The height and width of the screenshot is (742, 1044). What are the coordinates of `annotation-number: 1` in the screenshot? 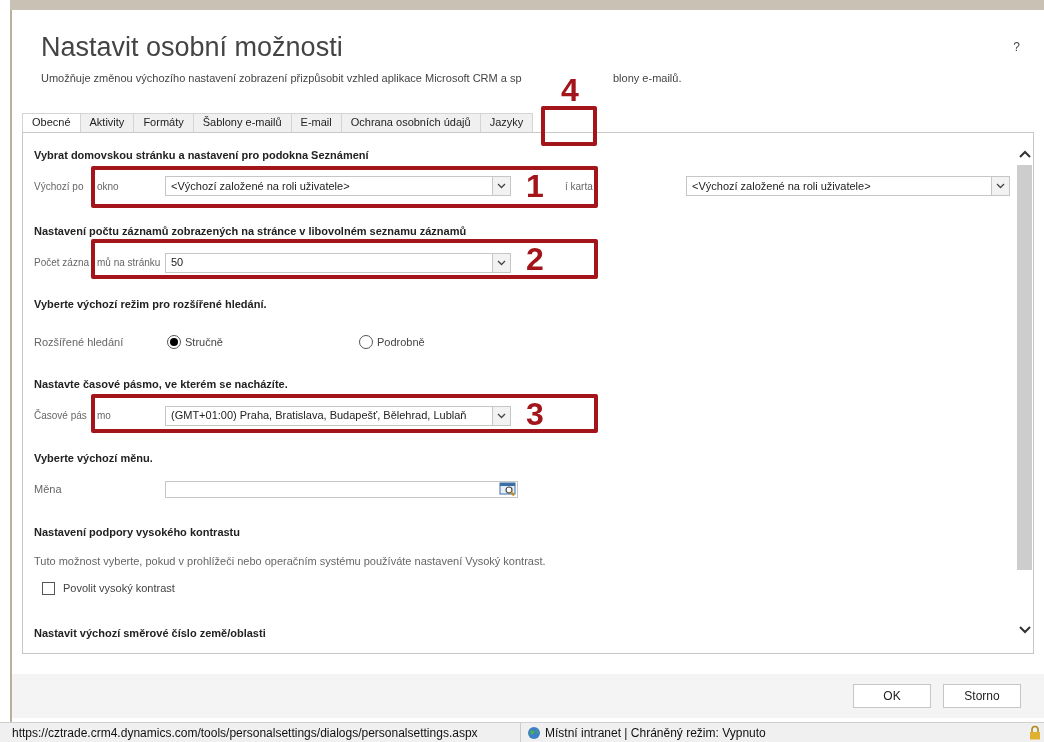 It's located at (535, 186).